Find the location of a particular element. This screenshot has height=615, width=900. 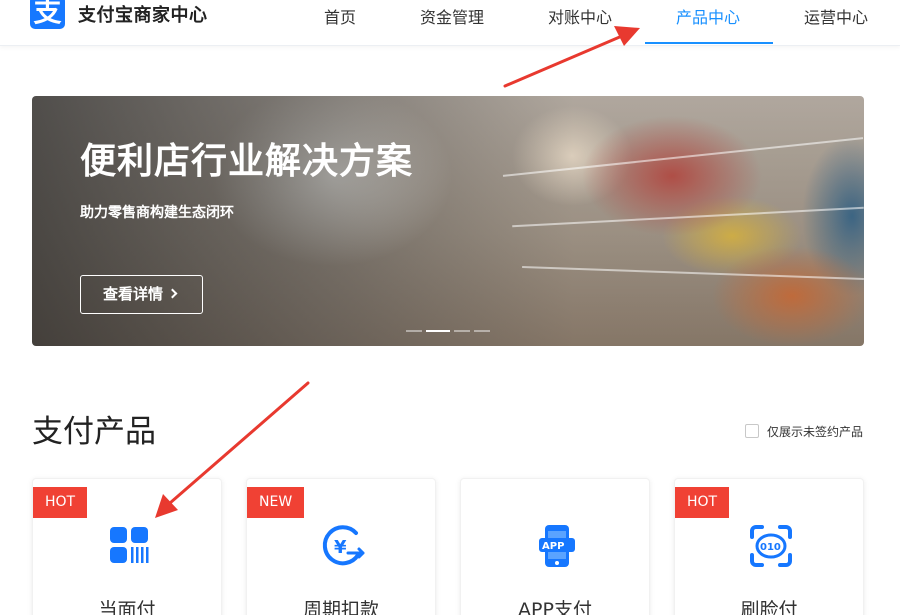

top-nav-bar: 支 支付宝商家中心 首页 资金管理 对账中心 产品中心 运营中心 is located at coordinates (450, 23).